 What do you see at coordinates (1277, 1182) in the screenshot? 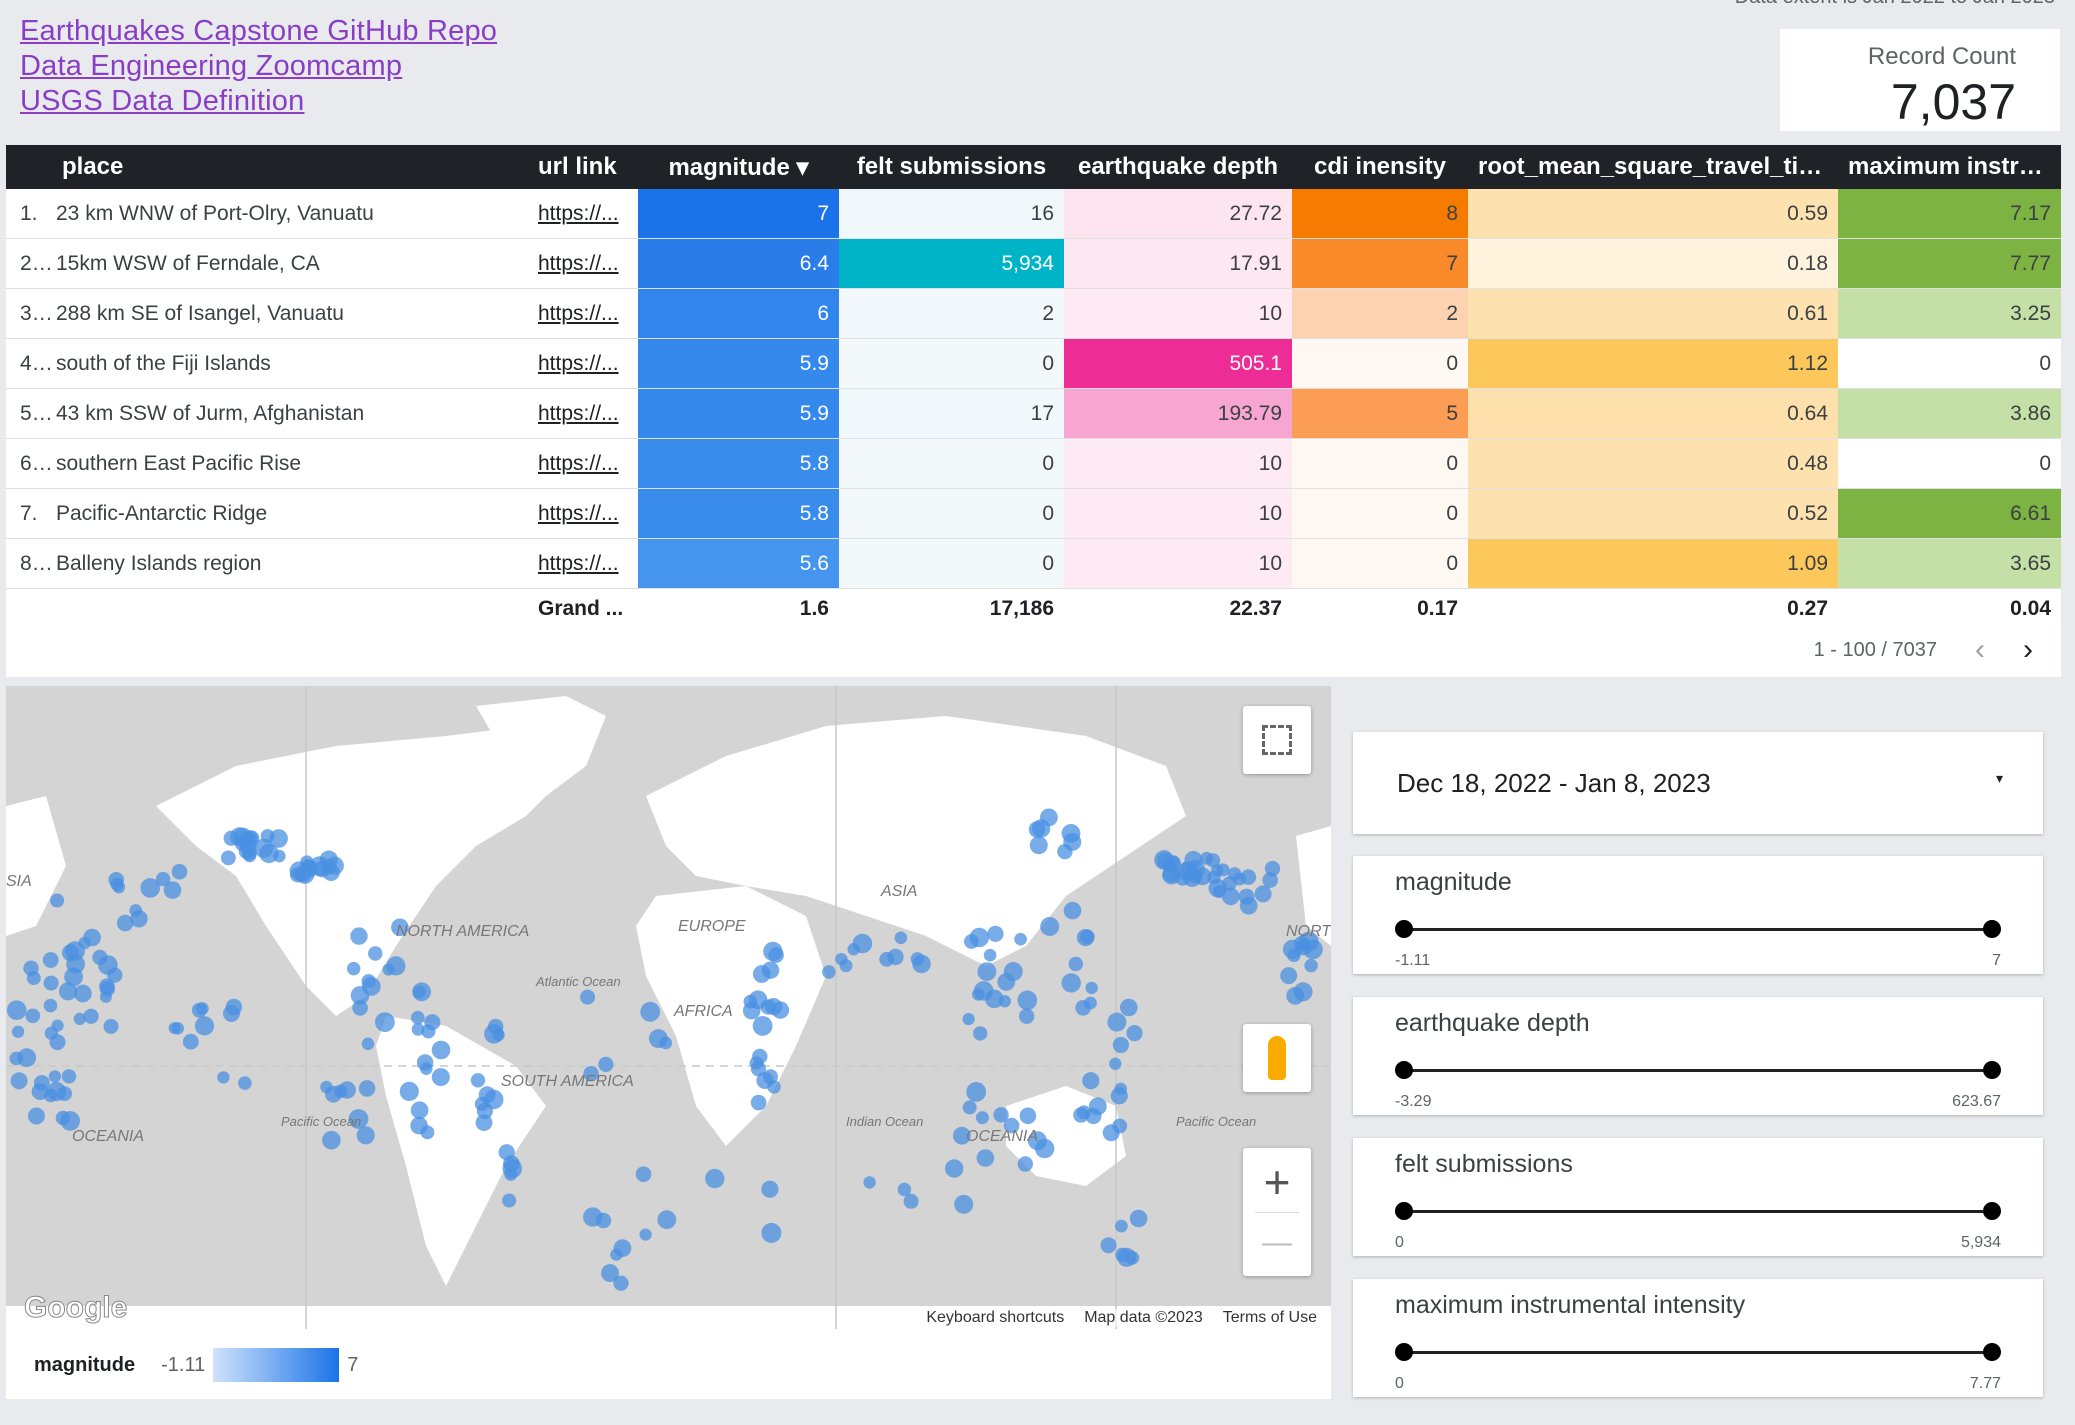
I see `zoom-in-button: +` at bounding box center [1277, 1182].